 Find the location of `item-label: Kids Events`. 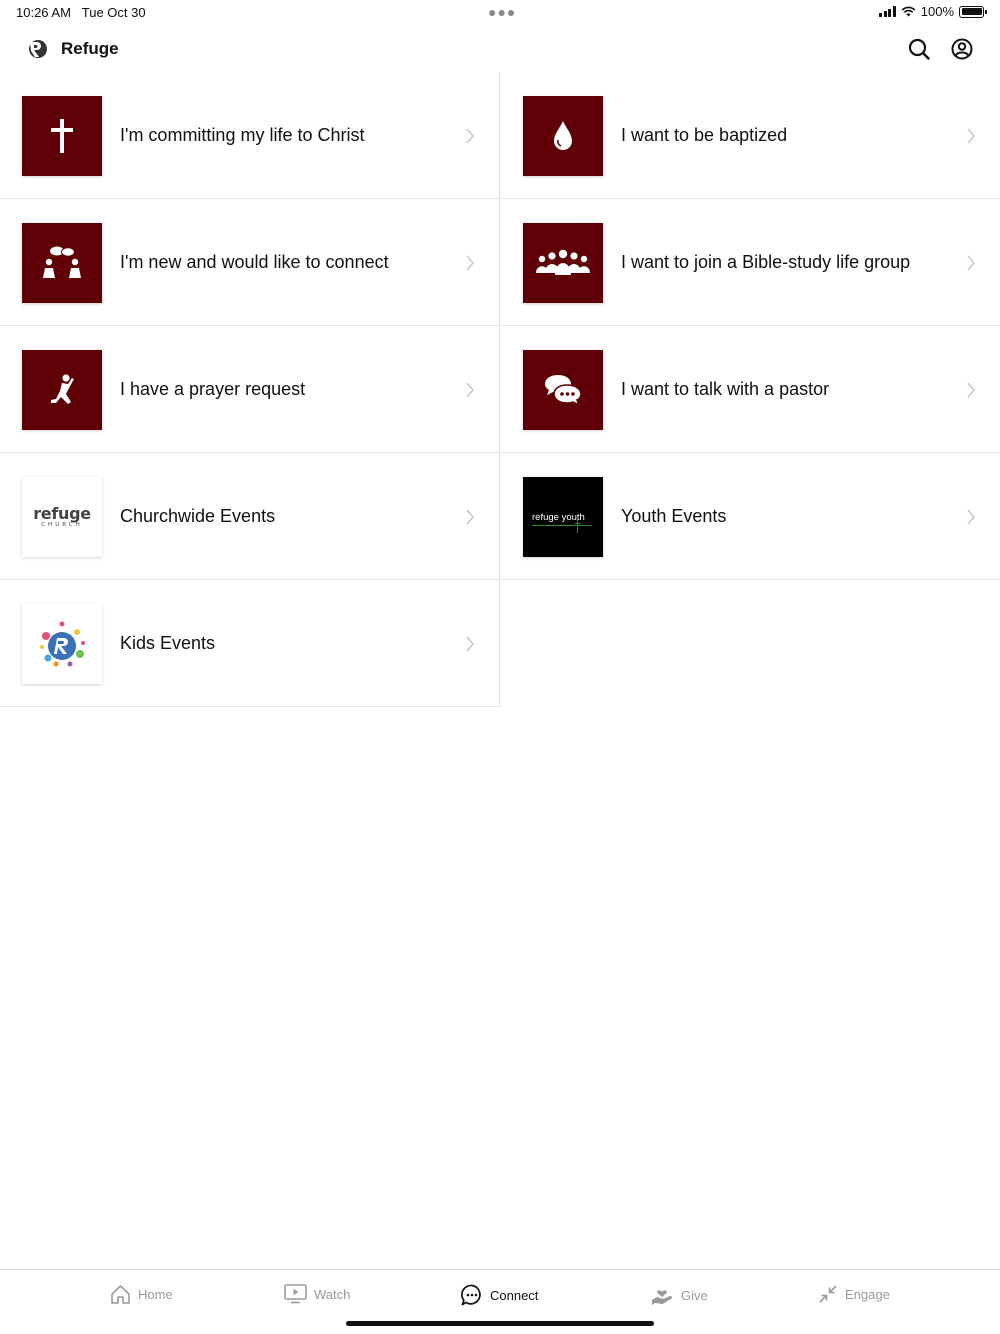

item-label: Kids Events is located at coordinates (168, 643).